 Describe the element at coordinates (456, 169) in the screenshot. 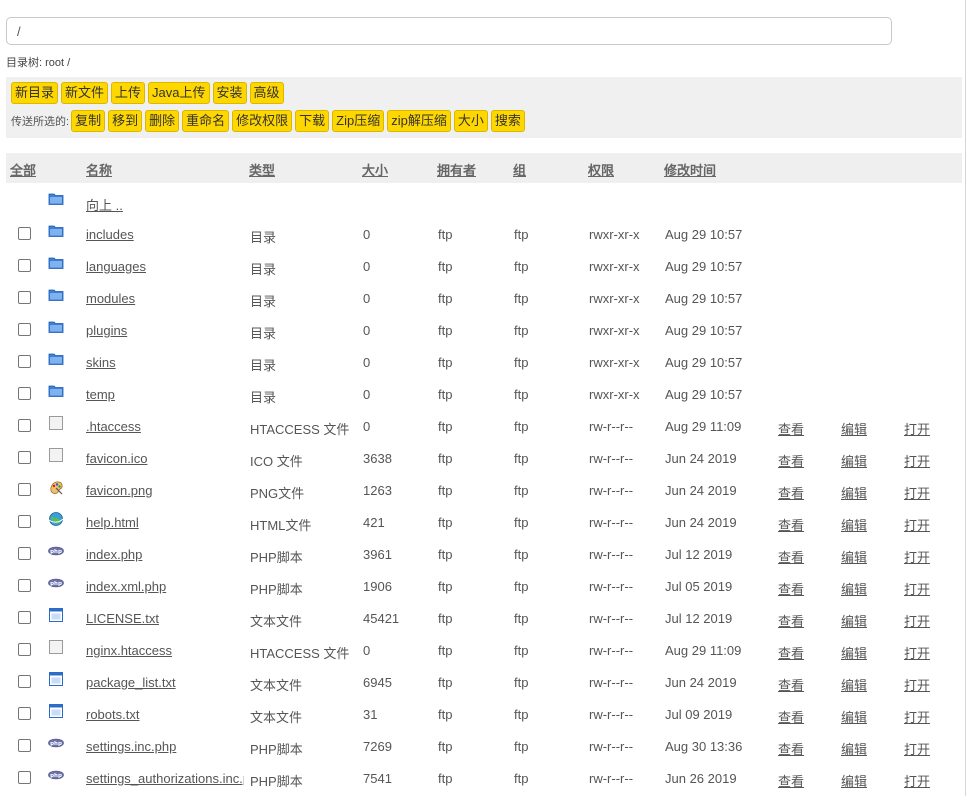

I see `header-owner: 拥有者` at that location.